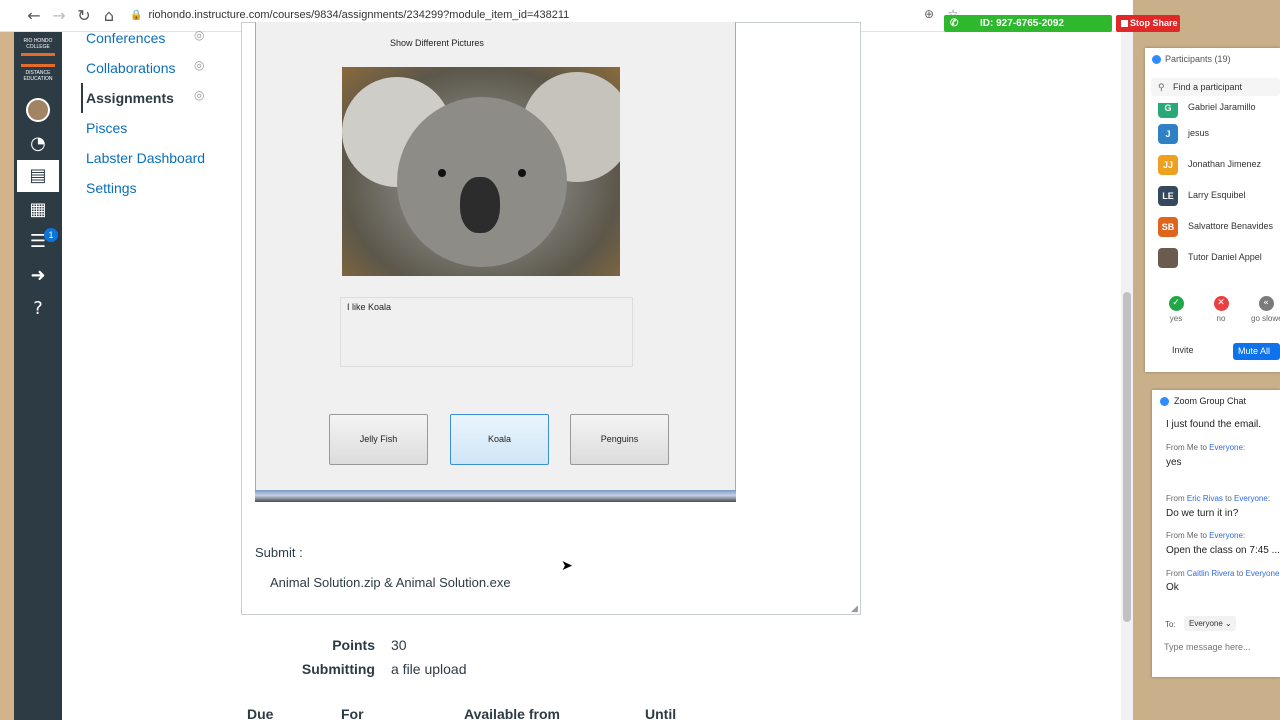 Image resolution: width=1280 pixels, height=720 pixels. I want to click on logo-waves-icon, so click(38, 60).